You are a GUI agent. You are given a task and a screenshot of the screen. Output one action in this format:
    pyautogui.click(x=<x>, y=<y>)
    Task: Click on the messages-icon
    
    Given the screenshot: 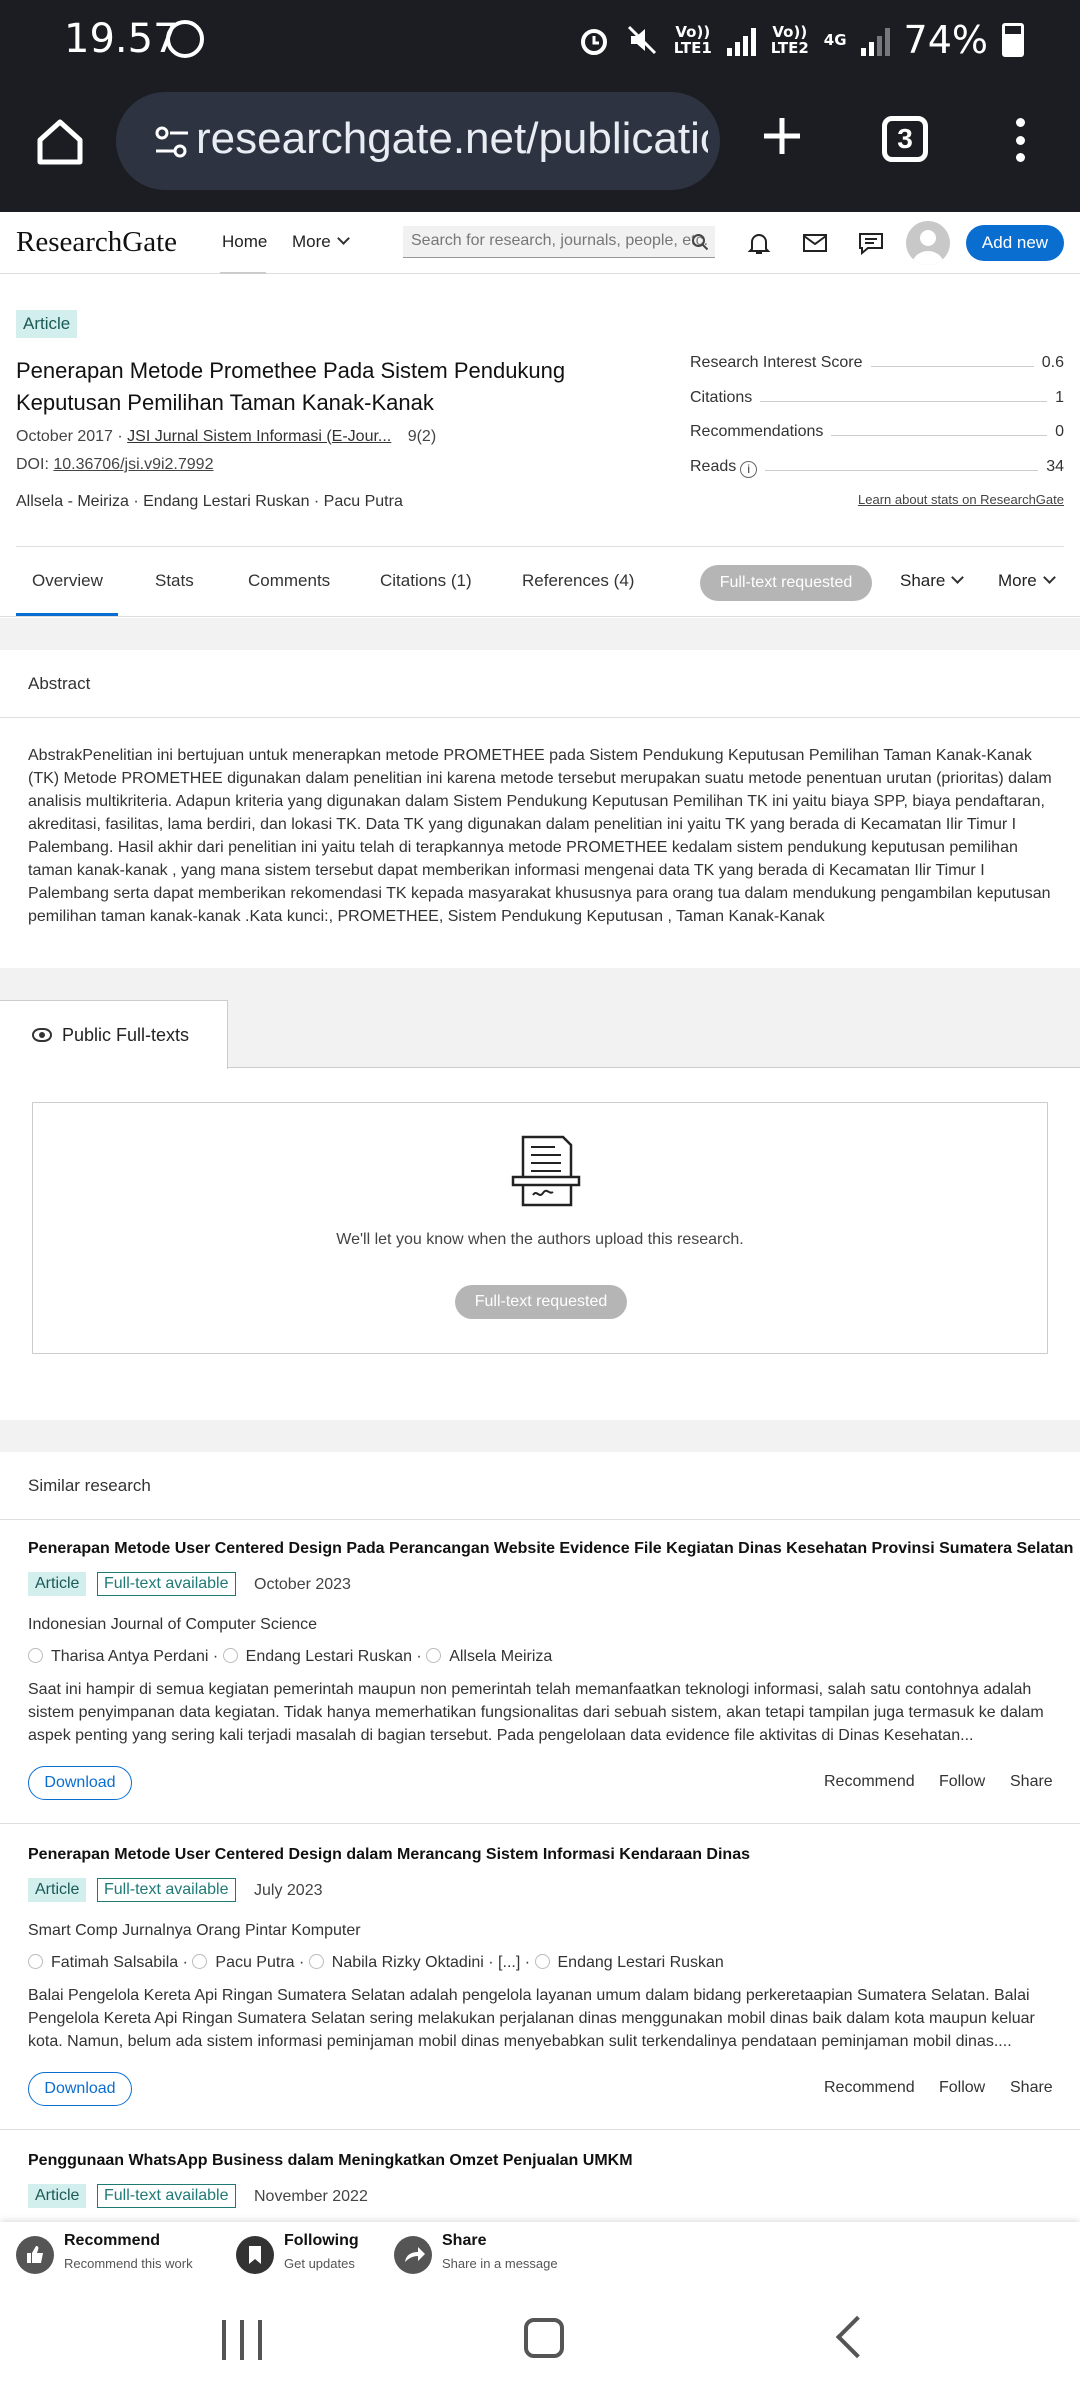 What is the action you would take?
    pyautogui.click(x=815, y=243)
    